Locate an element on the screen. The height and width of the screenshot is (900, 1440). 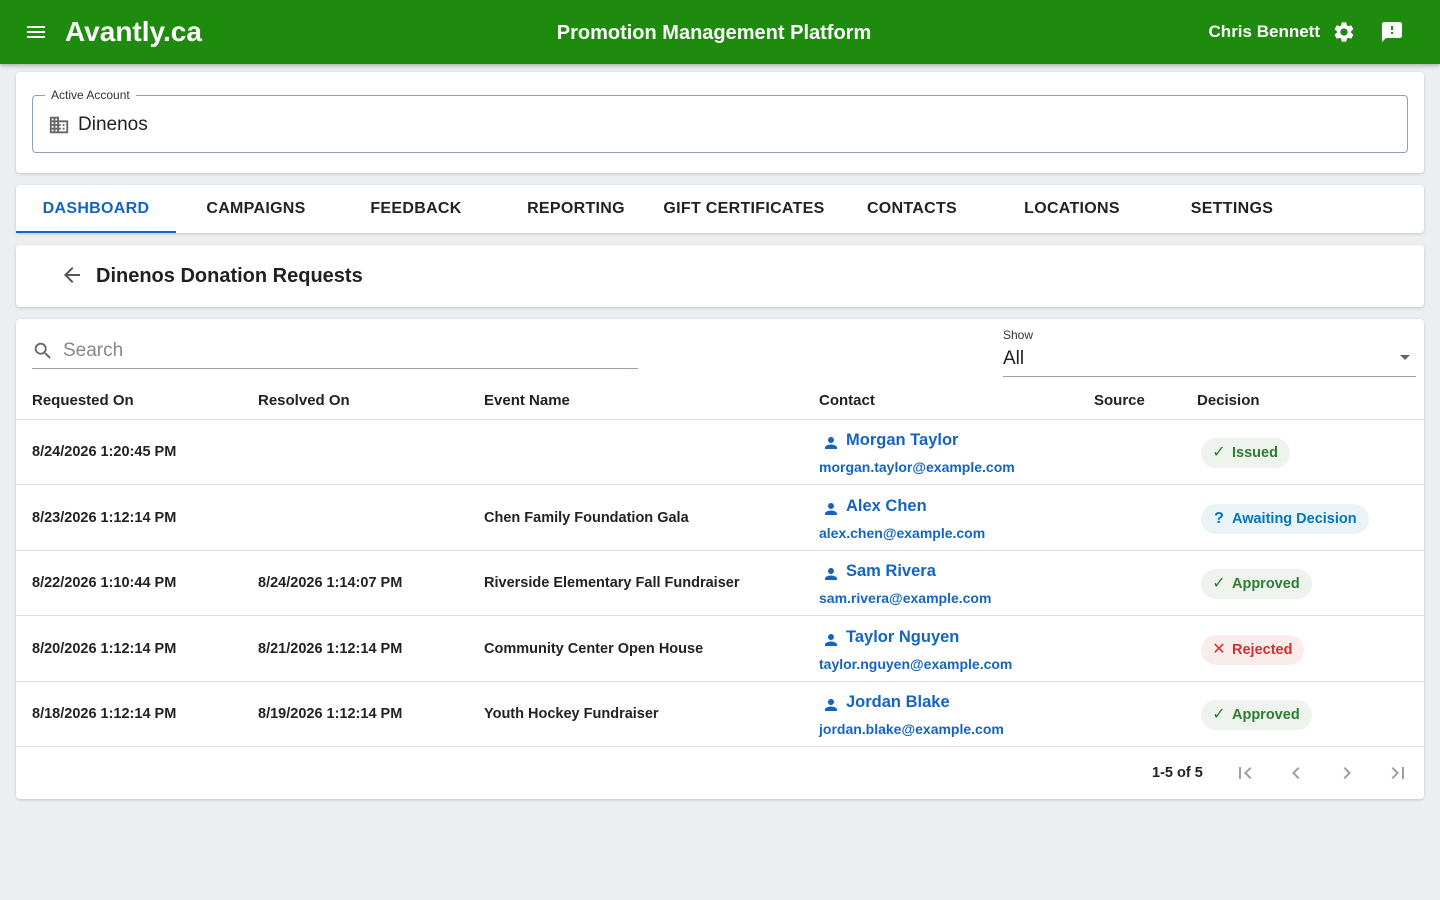
event-name-cell: Youth Hockey Fundraiser is located at coordinates (571, 714).